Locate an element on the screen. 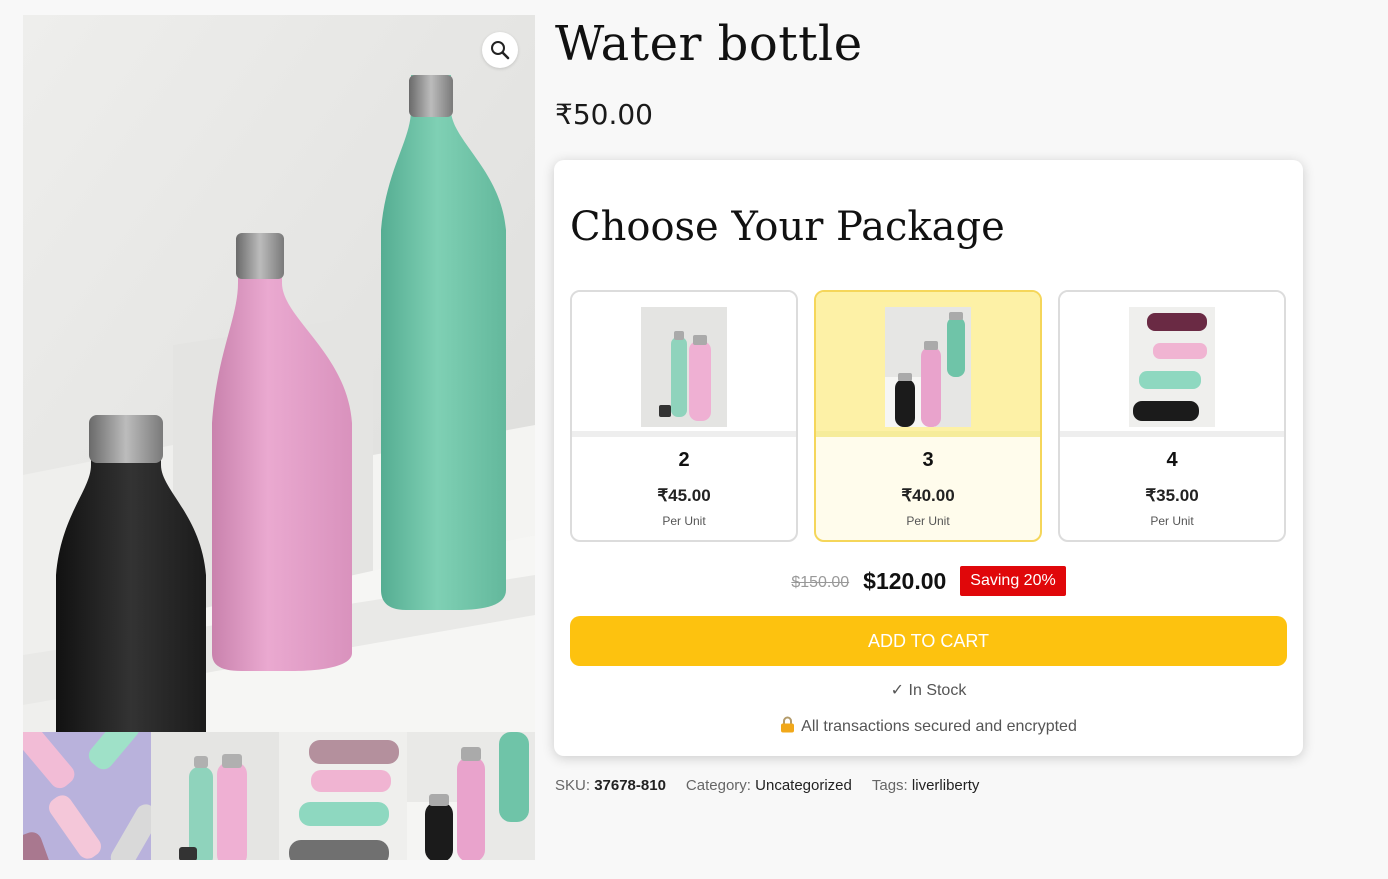 Image resolution: width=1388 pixels, height=879 pixels. package-option-3: 3 ₹40.00 Per Unit is located at coordinates (928, 416).